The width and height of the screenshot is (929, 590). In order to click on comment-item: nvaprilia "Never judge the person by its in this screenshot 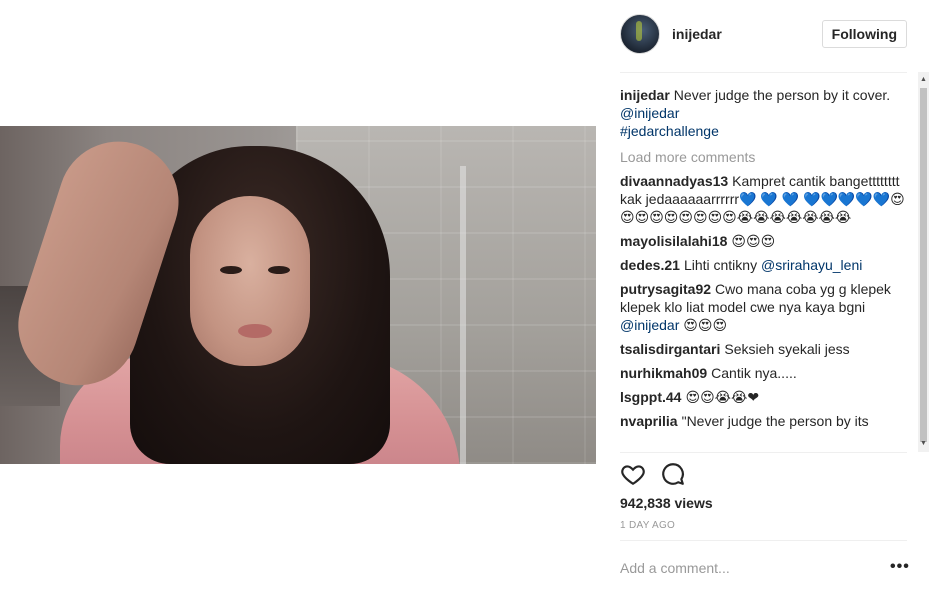, I will do `click(763, 421)`.